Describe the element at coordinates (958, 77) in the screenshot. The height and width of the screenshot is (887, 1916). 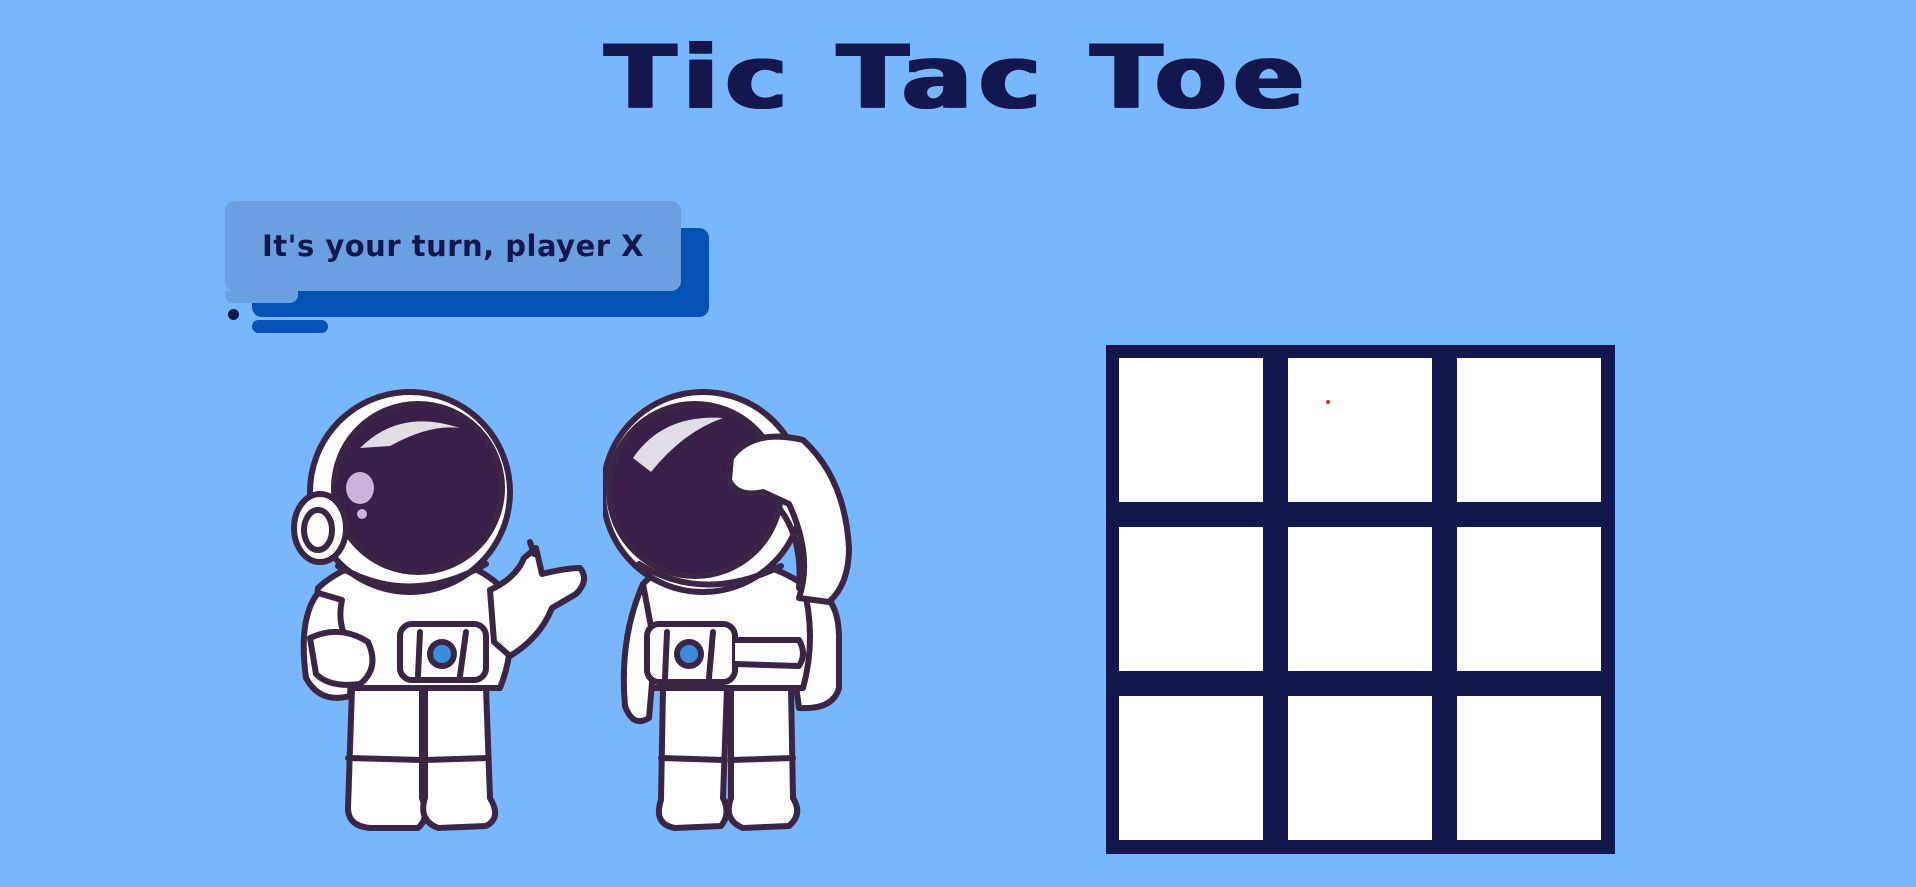
I see `game-title: Tic Tac Toe` at that location.